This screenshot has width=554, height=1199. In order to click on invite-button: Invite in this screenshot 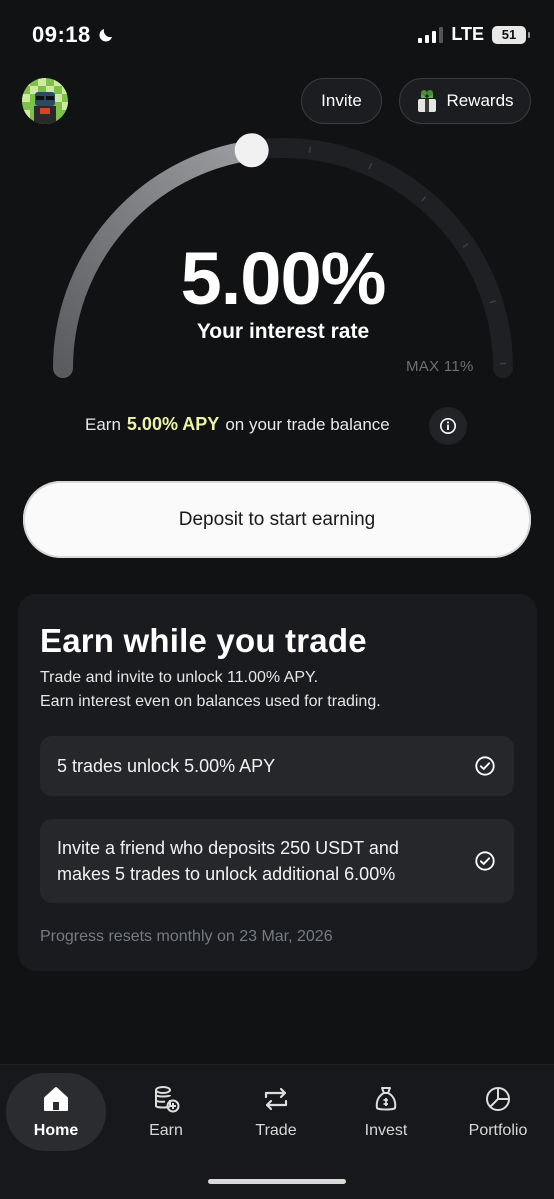, I will do `click(341, 101)`.